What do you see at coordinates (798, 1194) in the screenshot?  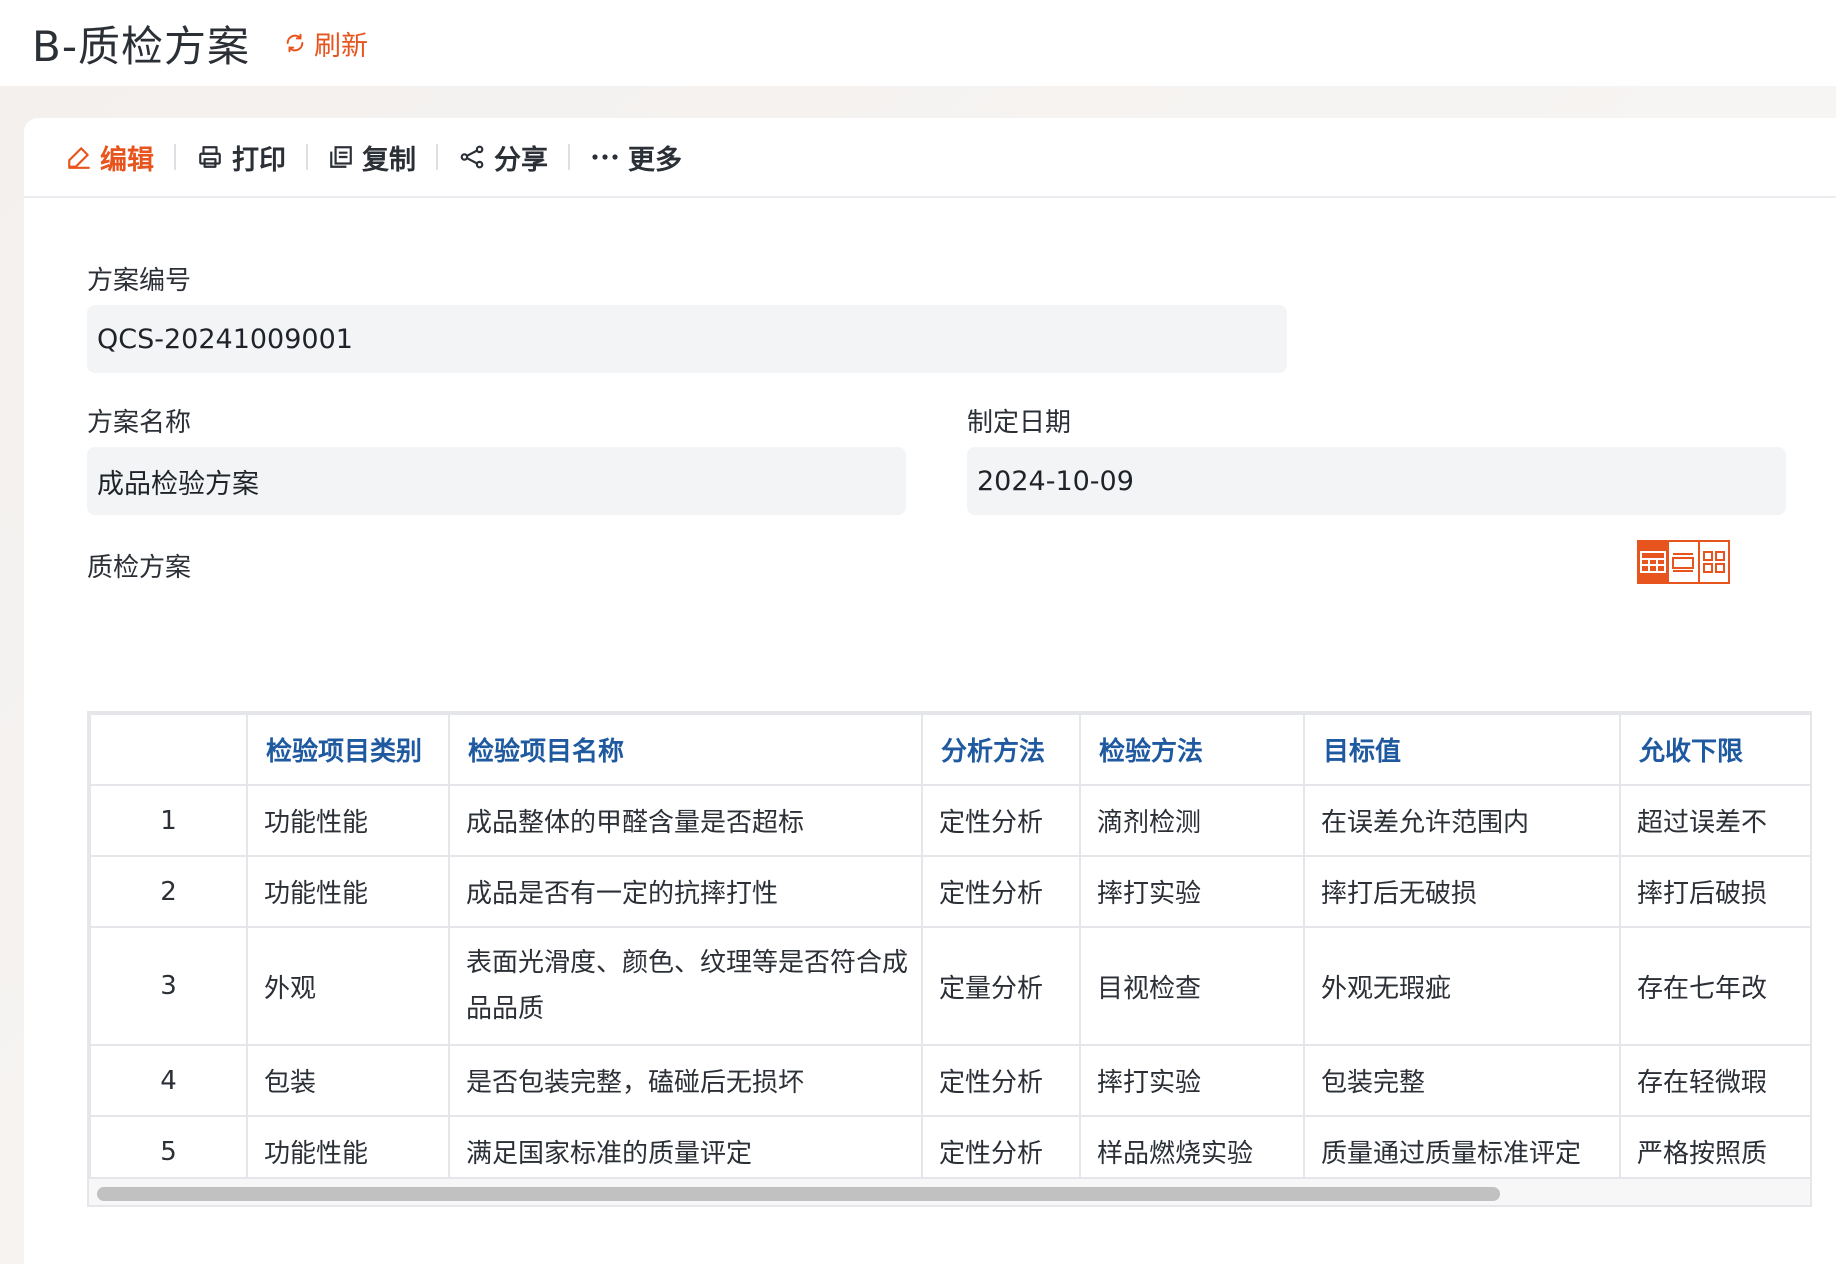 I see `scrollbar-thumb` at bounding box center [798, 1194].